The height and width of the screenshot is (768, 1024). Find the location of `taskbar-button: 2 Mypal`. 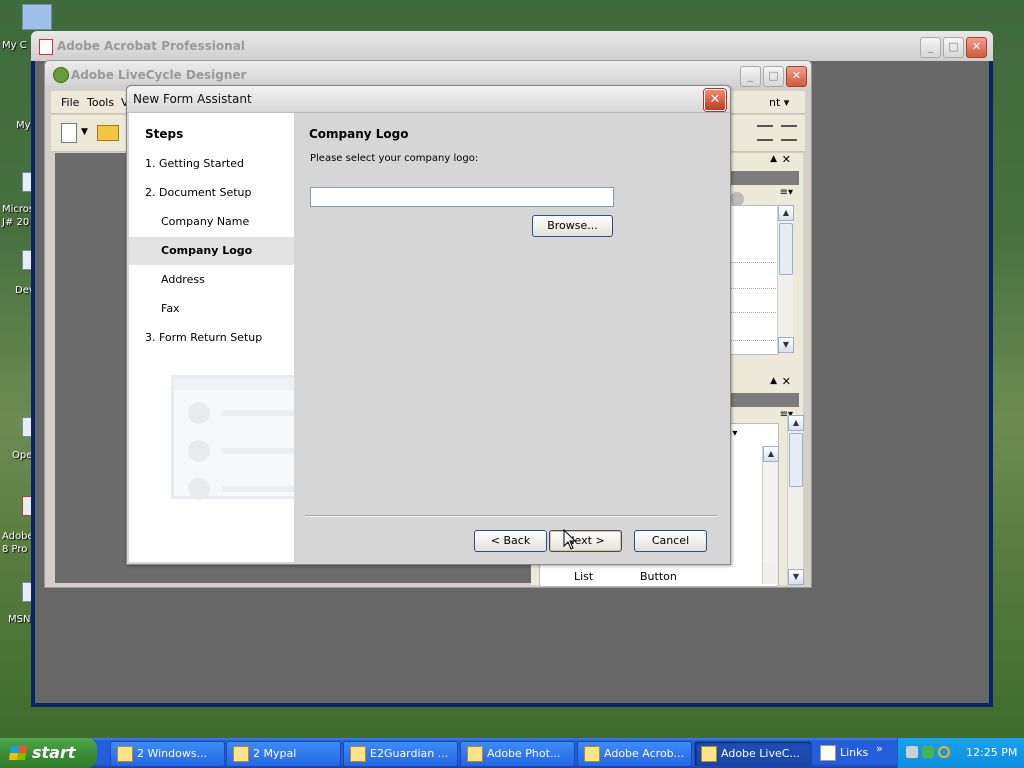

taskbar-button: 2 Mypal is located at coordinates (283, 754).